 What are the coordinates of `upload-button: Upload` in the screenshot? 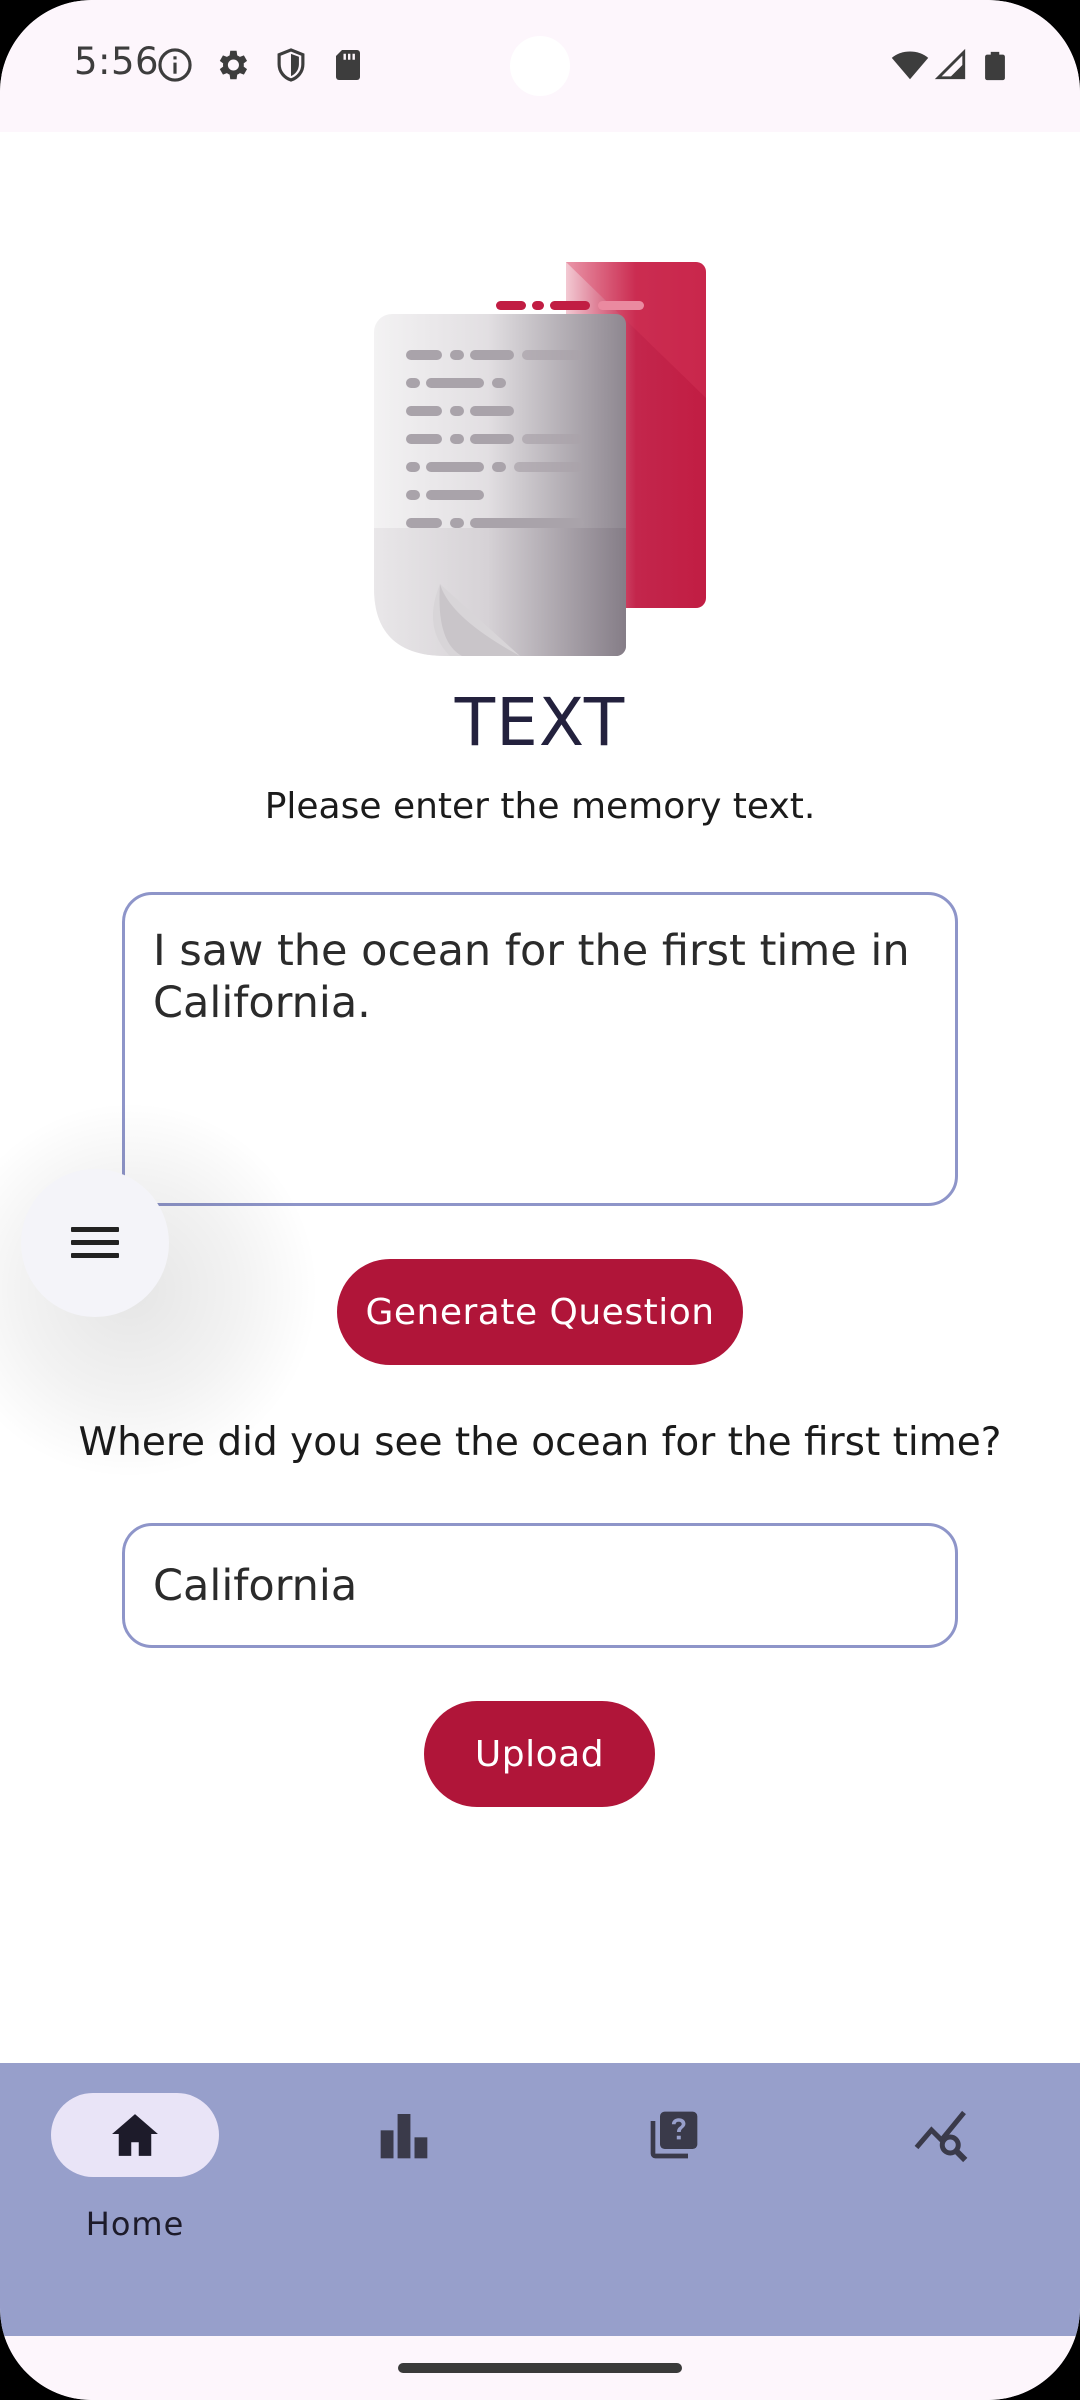 It's located at (539, 1754).